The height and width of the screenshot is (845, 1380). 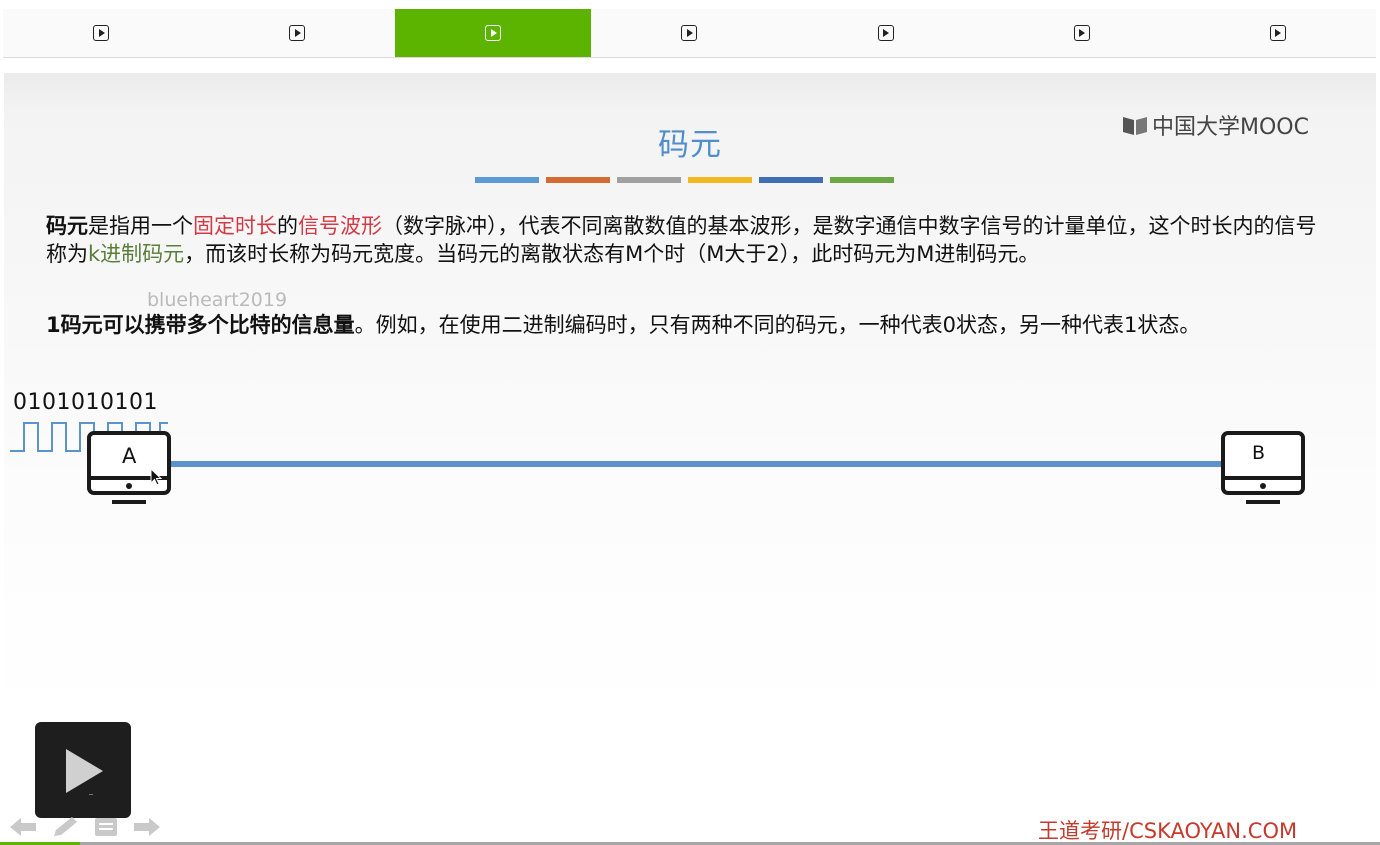 I want to click on play-icon, so click(x=84, y=771).